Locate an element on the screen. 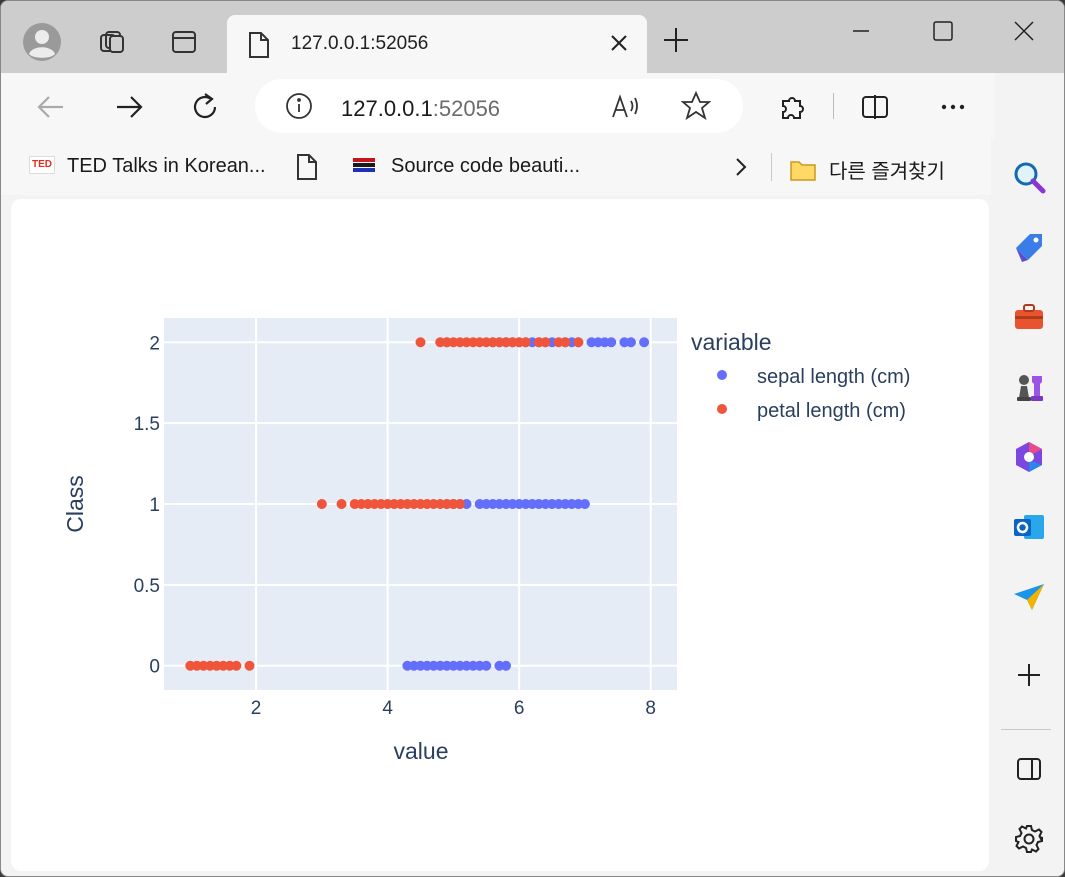  y-tick-label: 1 is located at coordinates (154, 505).